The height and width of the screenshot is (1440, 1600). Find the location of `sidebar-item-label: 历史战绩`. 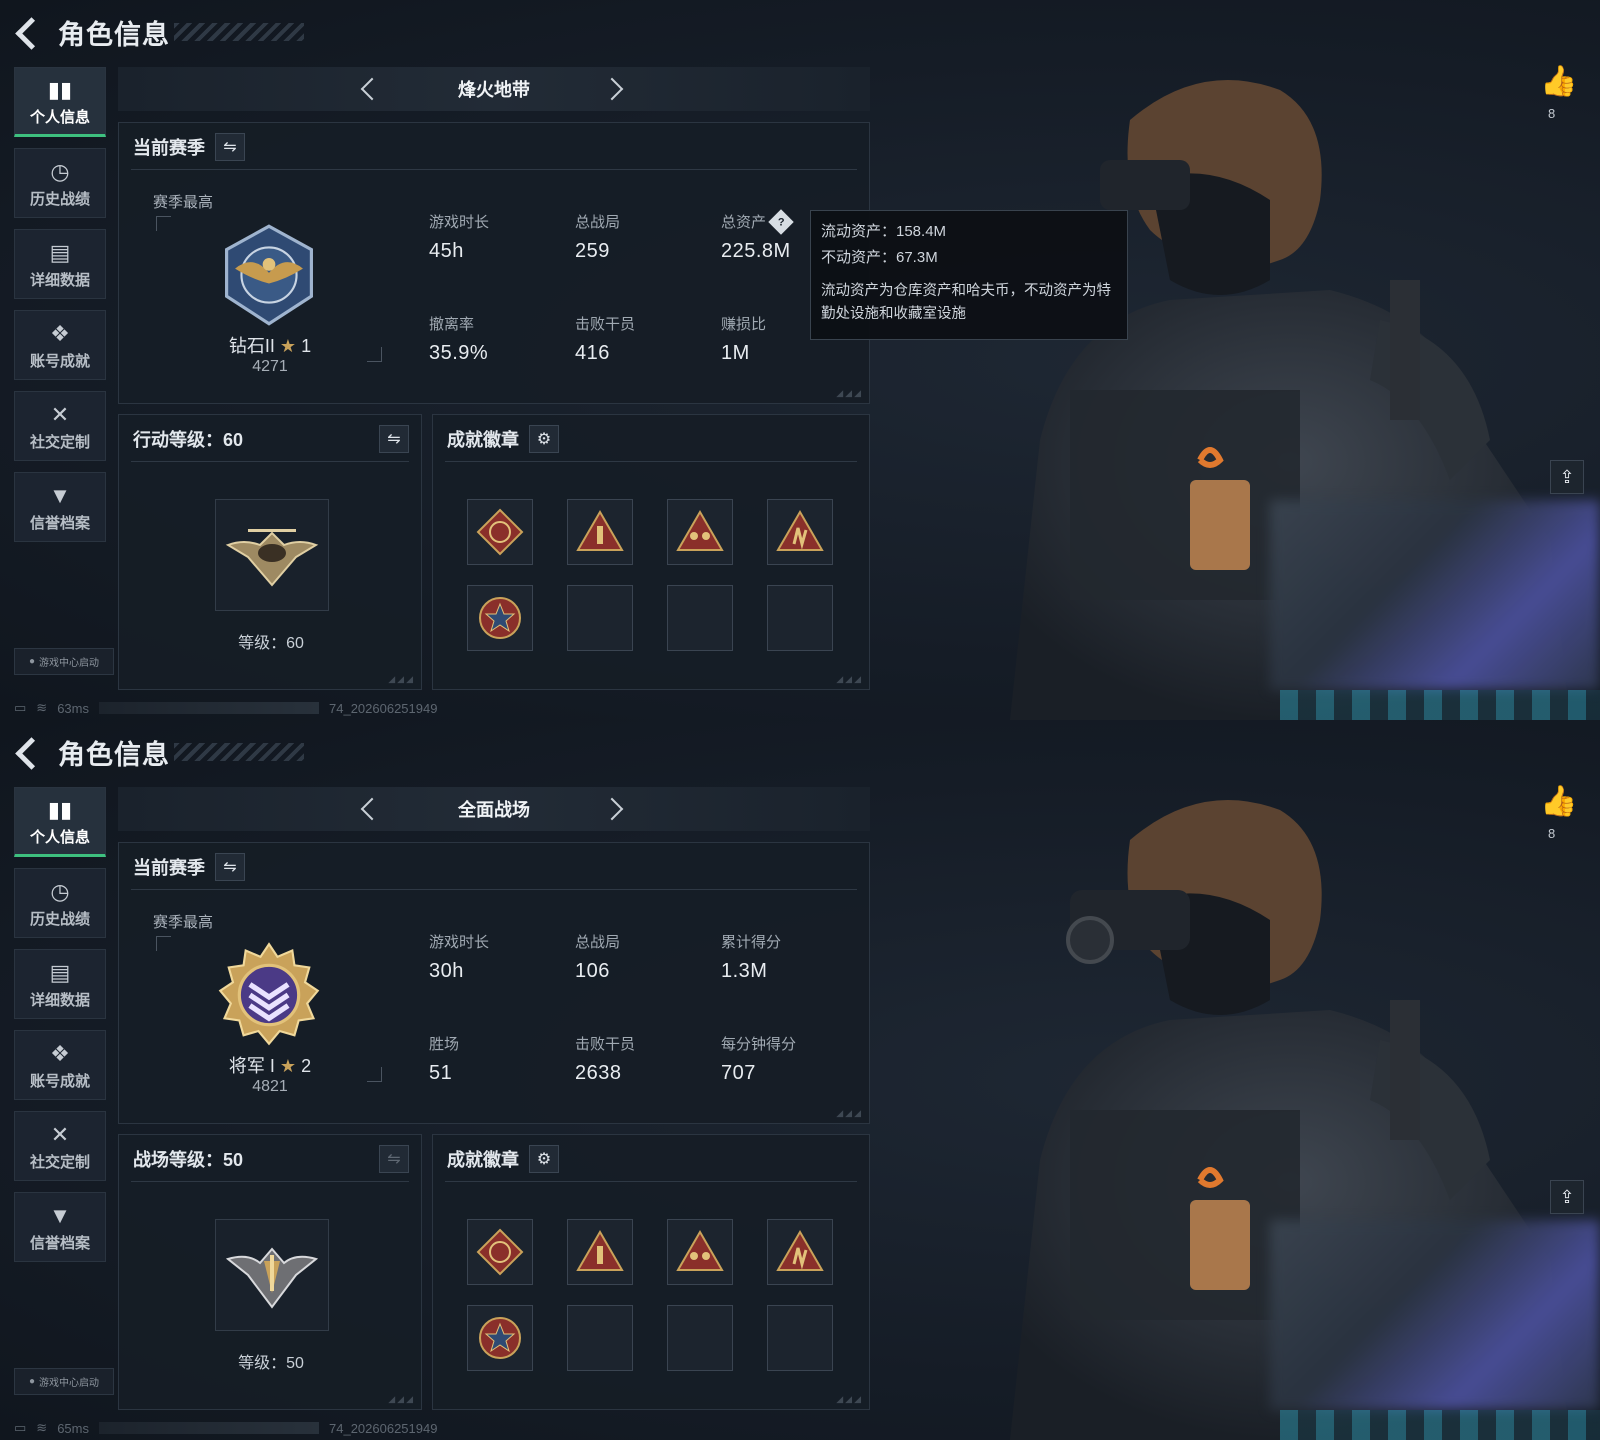

sidebar-item-label: 历史战绩 is located at coordinates (59, 199).